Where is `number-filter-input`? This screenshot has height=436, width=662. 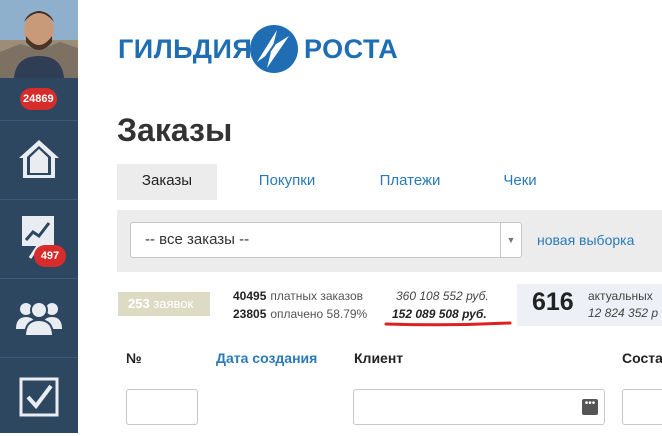
number-filter-input is located at coordinates (162, 407).